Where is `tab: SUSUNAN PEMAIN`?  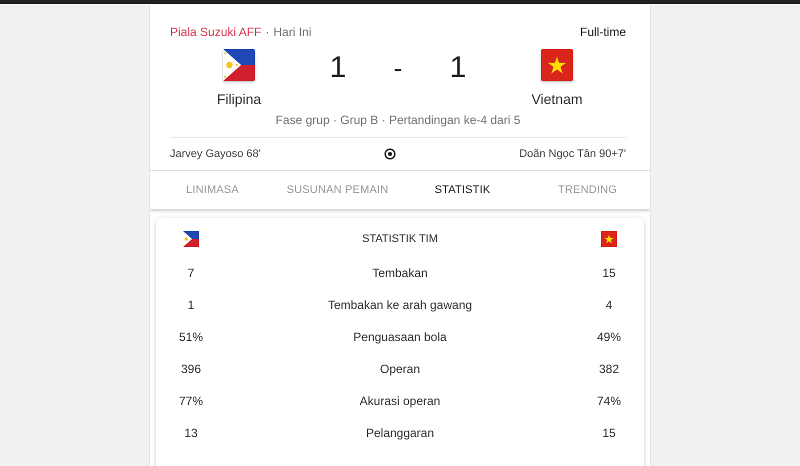
tab: SUSUNAN PEMAIN is located at coordinates (337, 190).